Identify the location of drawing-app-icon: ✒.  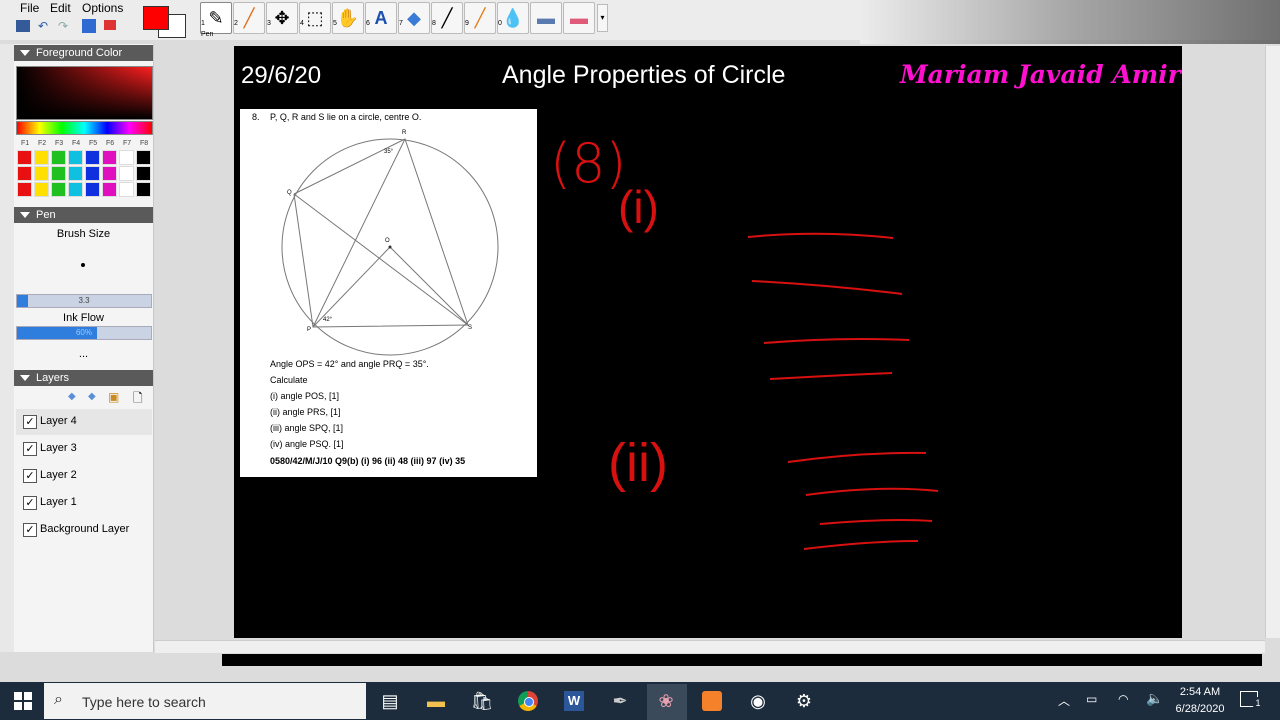
(620, 701).